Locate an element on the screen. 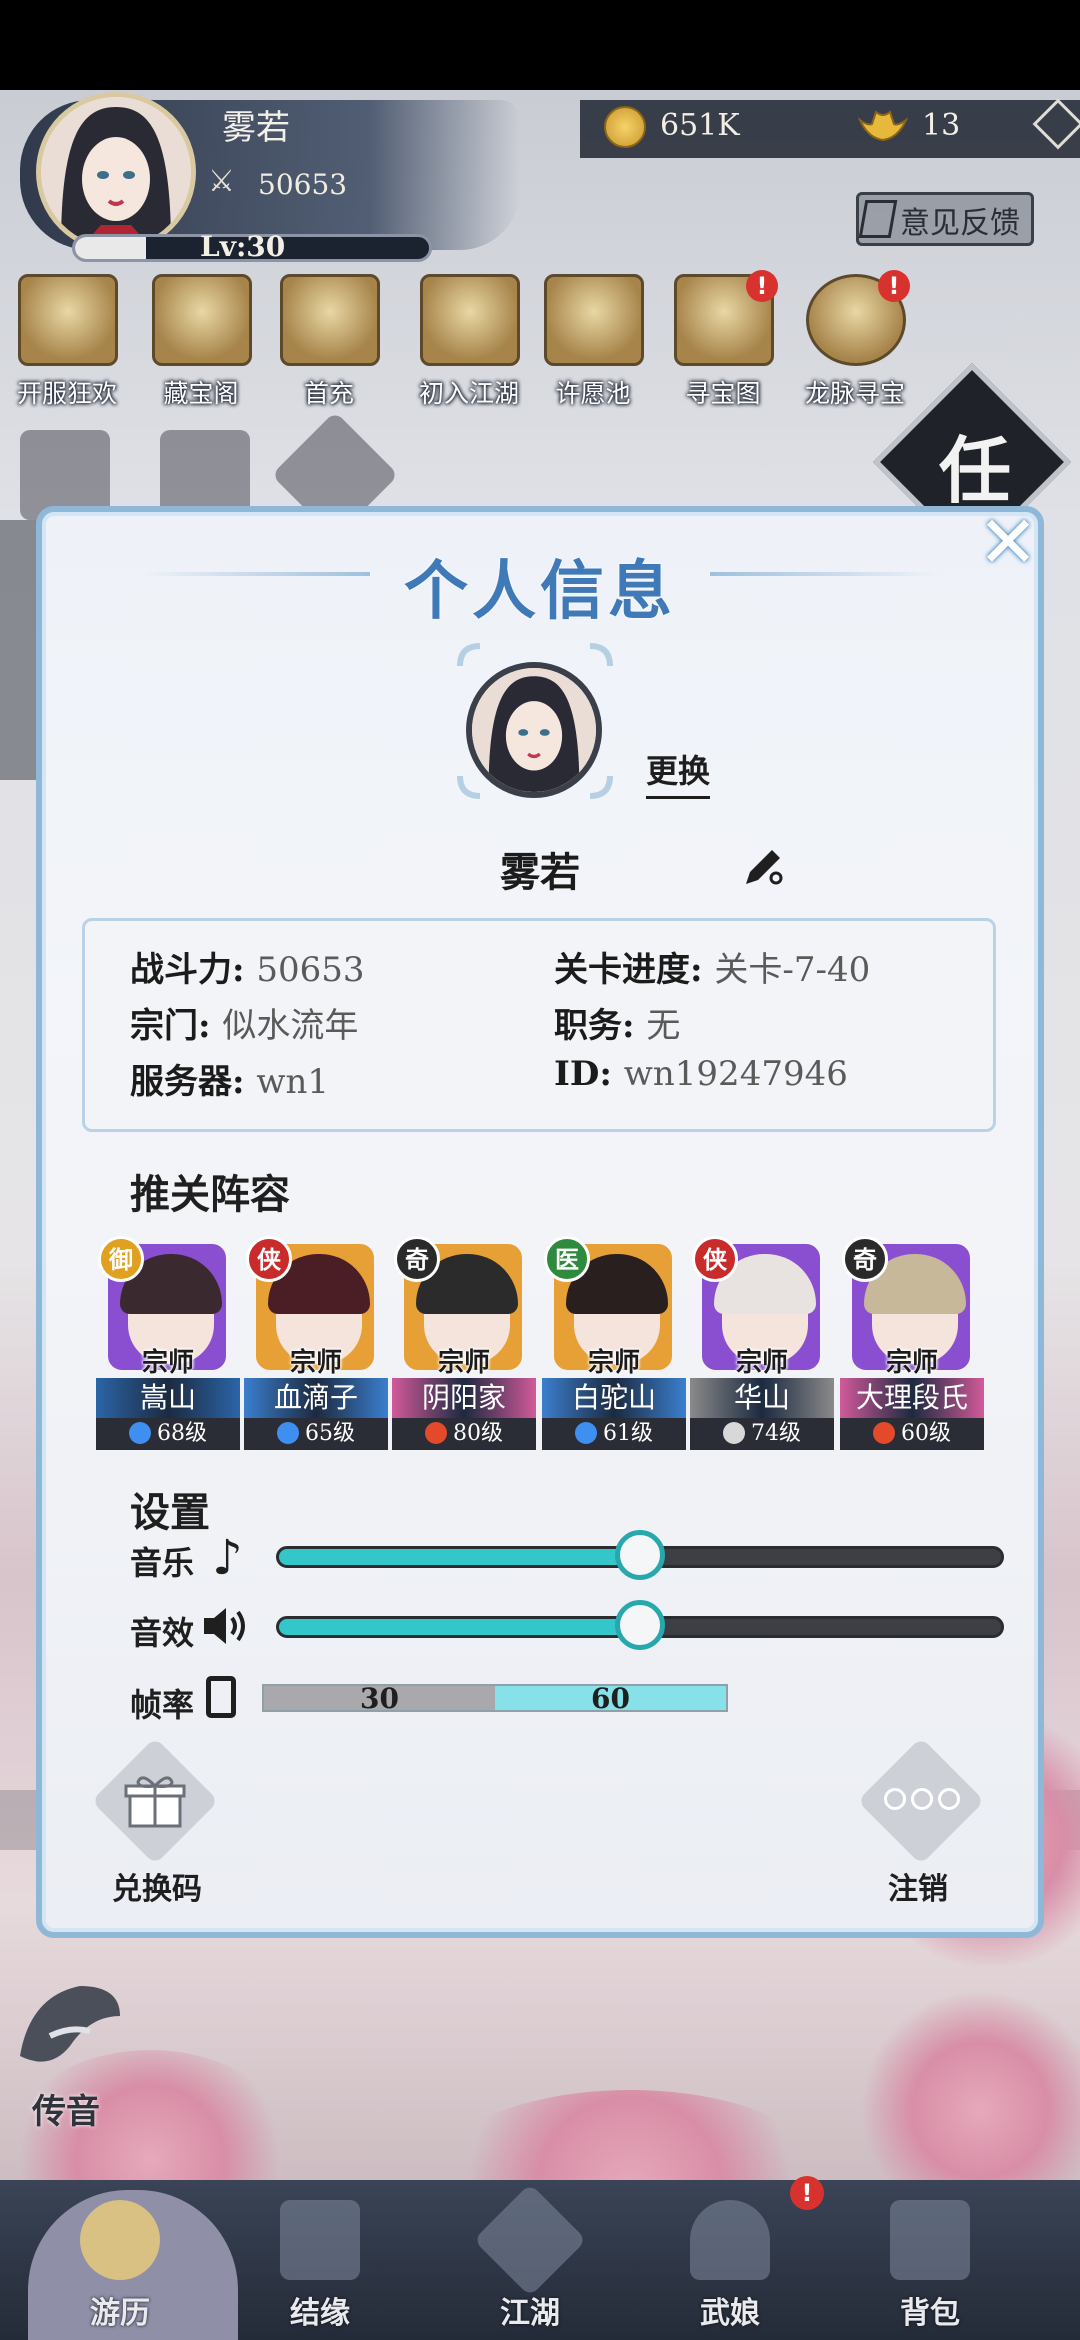 This screenshot has width=1080, height=2340. role-value: 无 is located at coordinates (663, 1026).